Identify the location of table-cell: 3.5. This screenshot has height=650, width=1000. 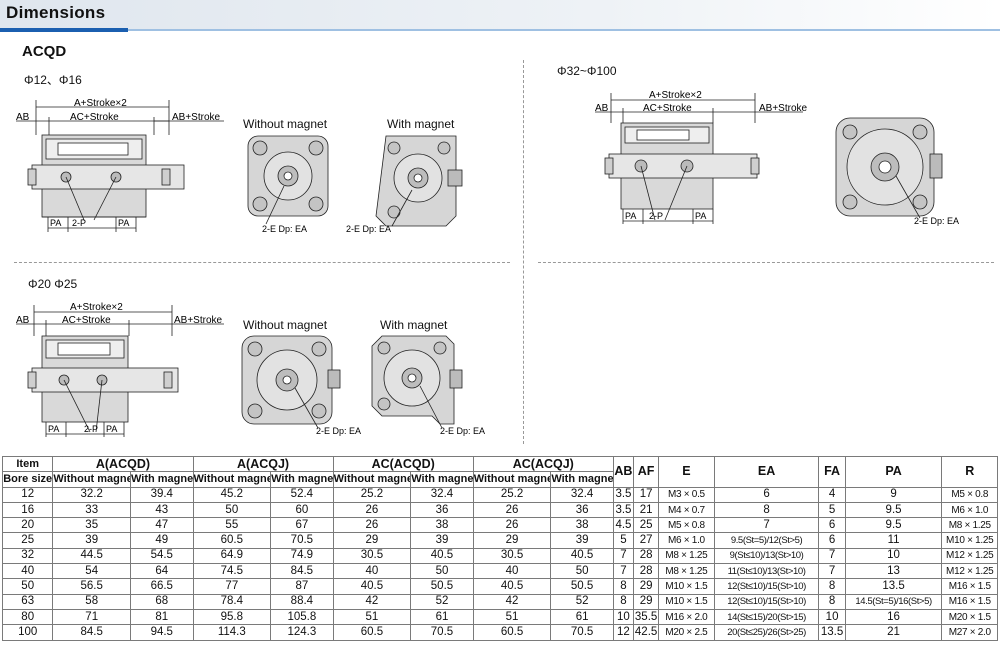
(623, 510).